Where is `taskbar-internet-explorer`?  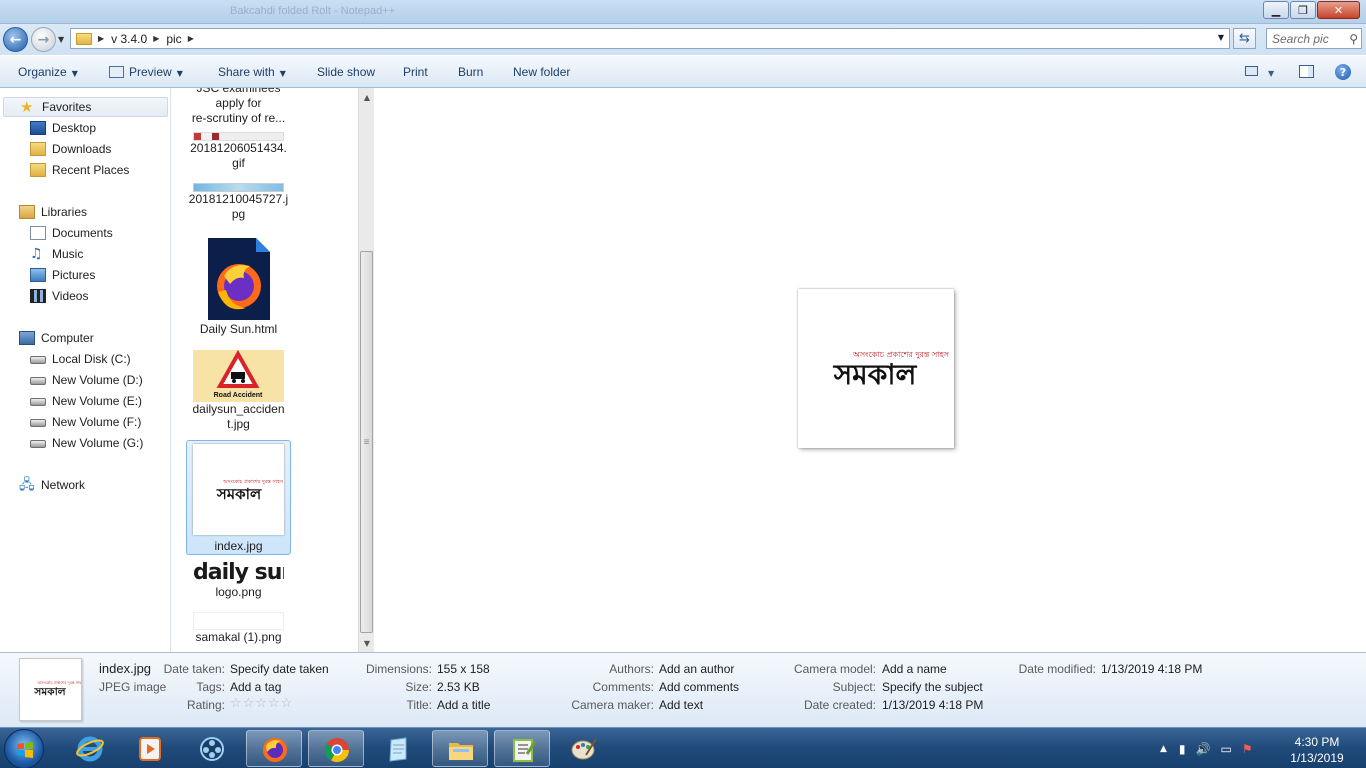
taskbar-internet-explorer is located at coordinates (90, 748).